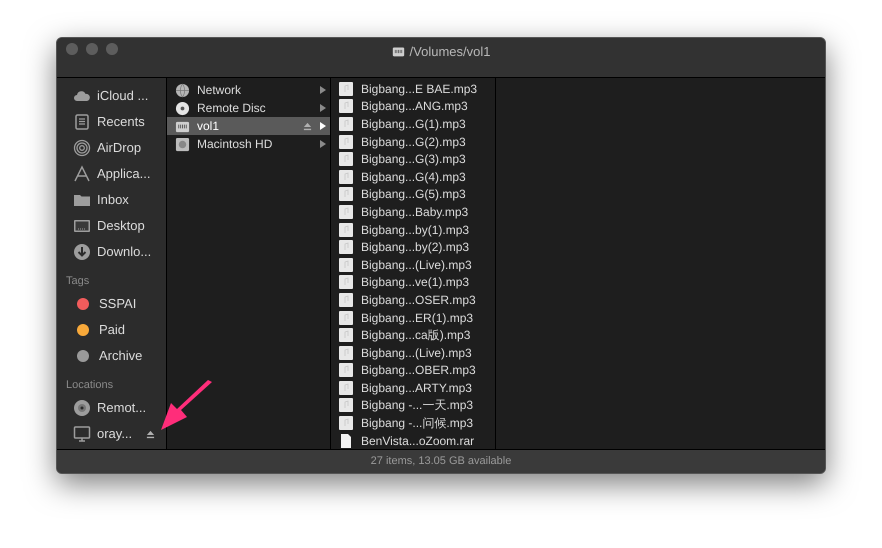 This screenshot has width=882, height=548. I want to click on hard-drive-icon, so click(182, 144).